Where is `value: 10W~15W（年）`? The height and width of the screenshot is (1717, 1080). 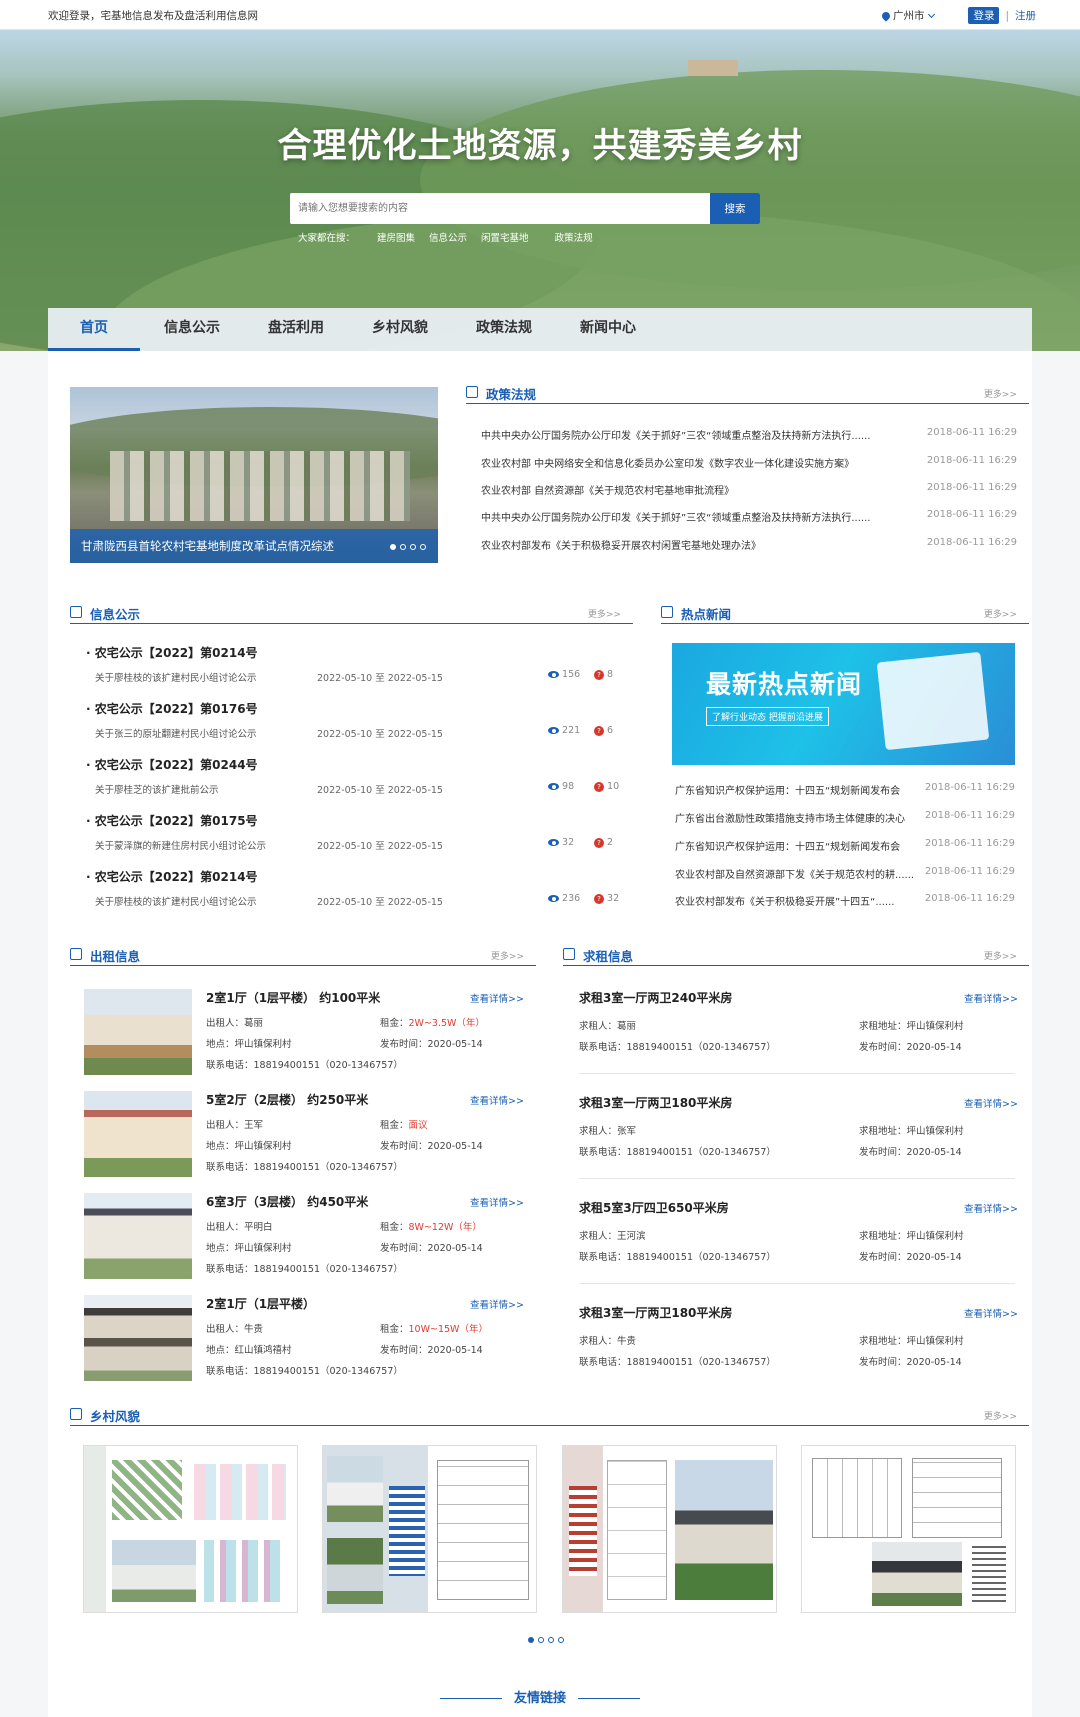 value: 10W~15W（年） is located at coordinates (448, 1329).